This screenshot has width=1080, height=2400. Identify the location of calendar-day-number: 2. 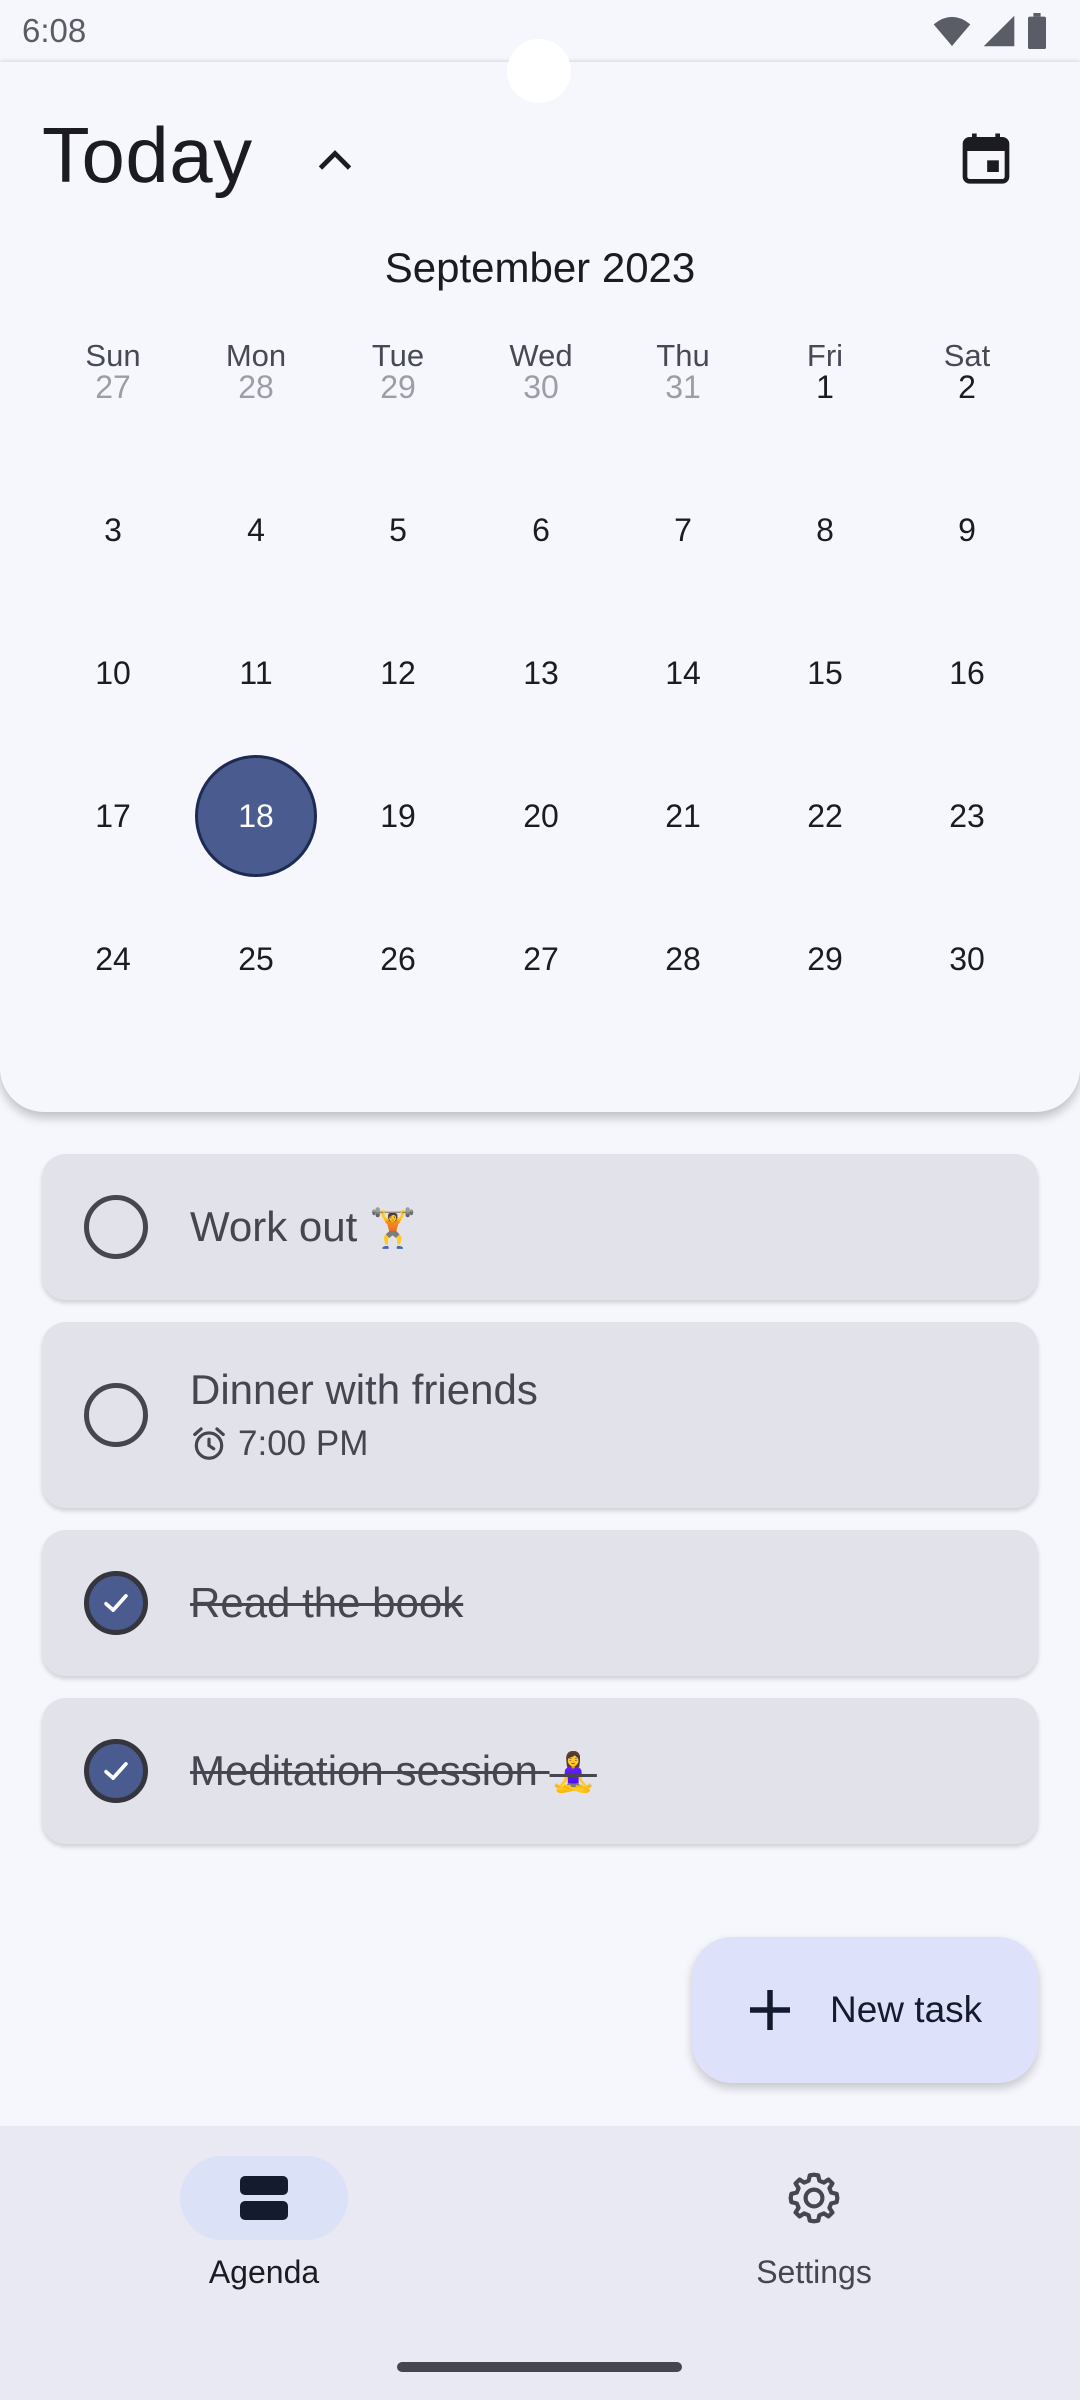
(967, 386).